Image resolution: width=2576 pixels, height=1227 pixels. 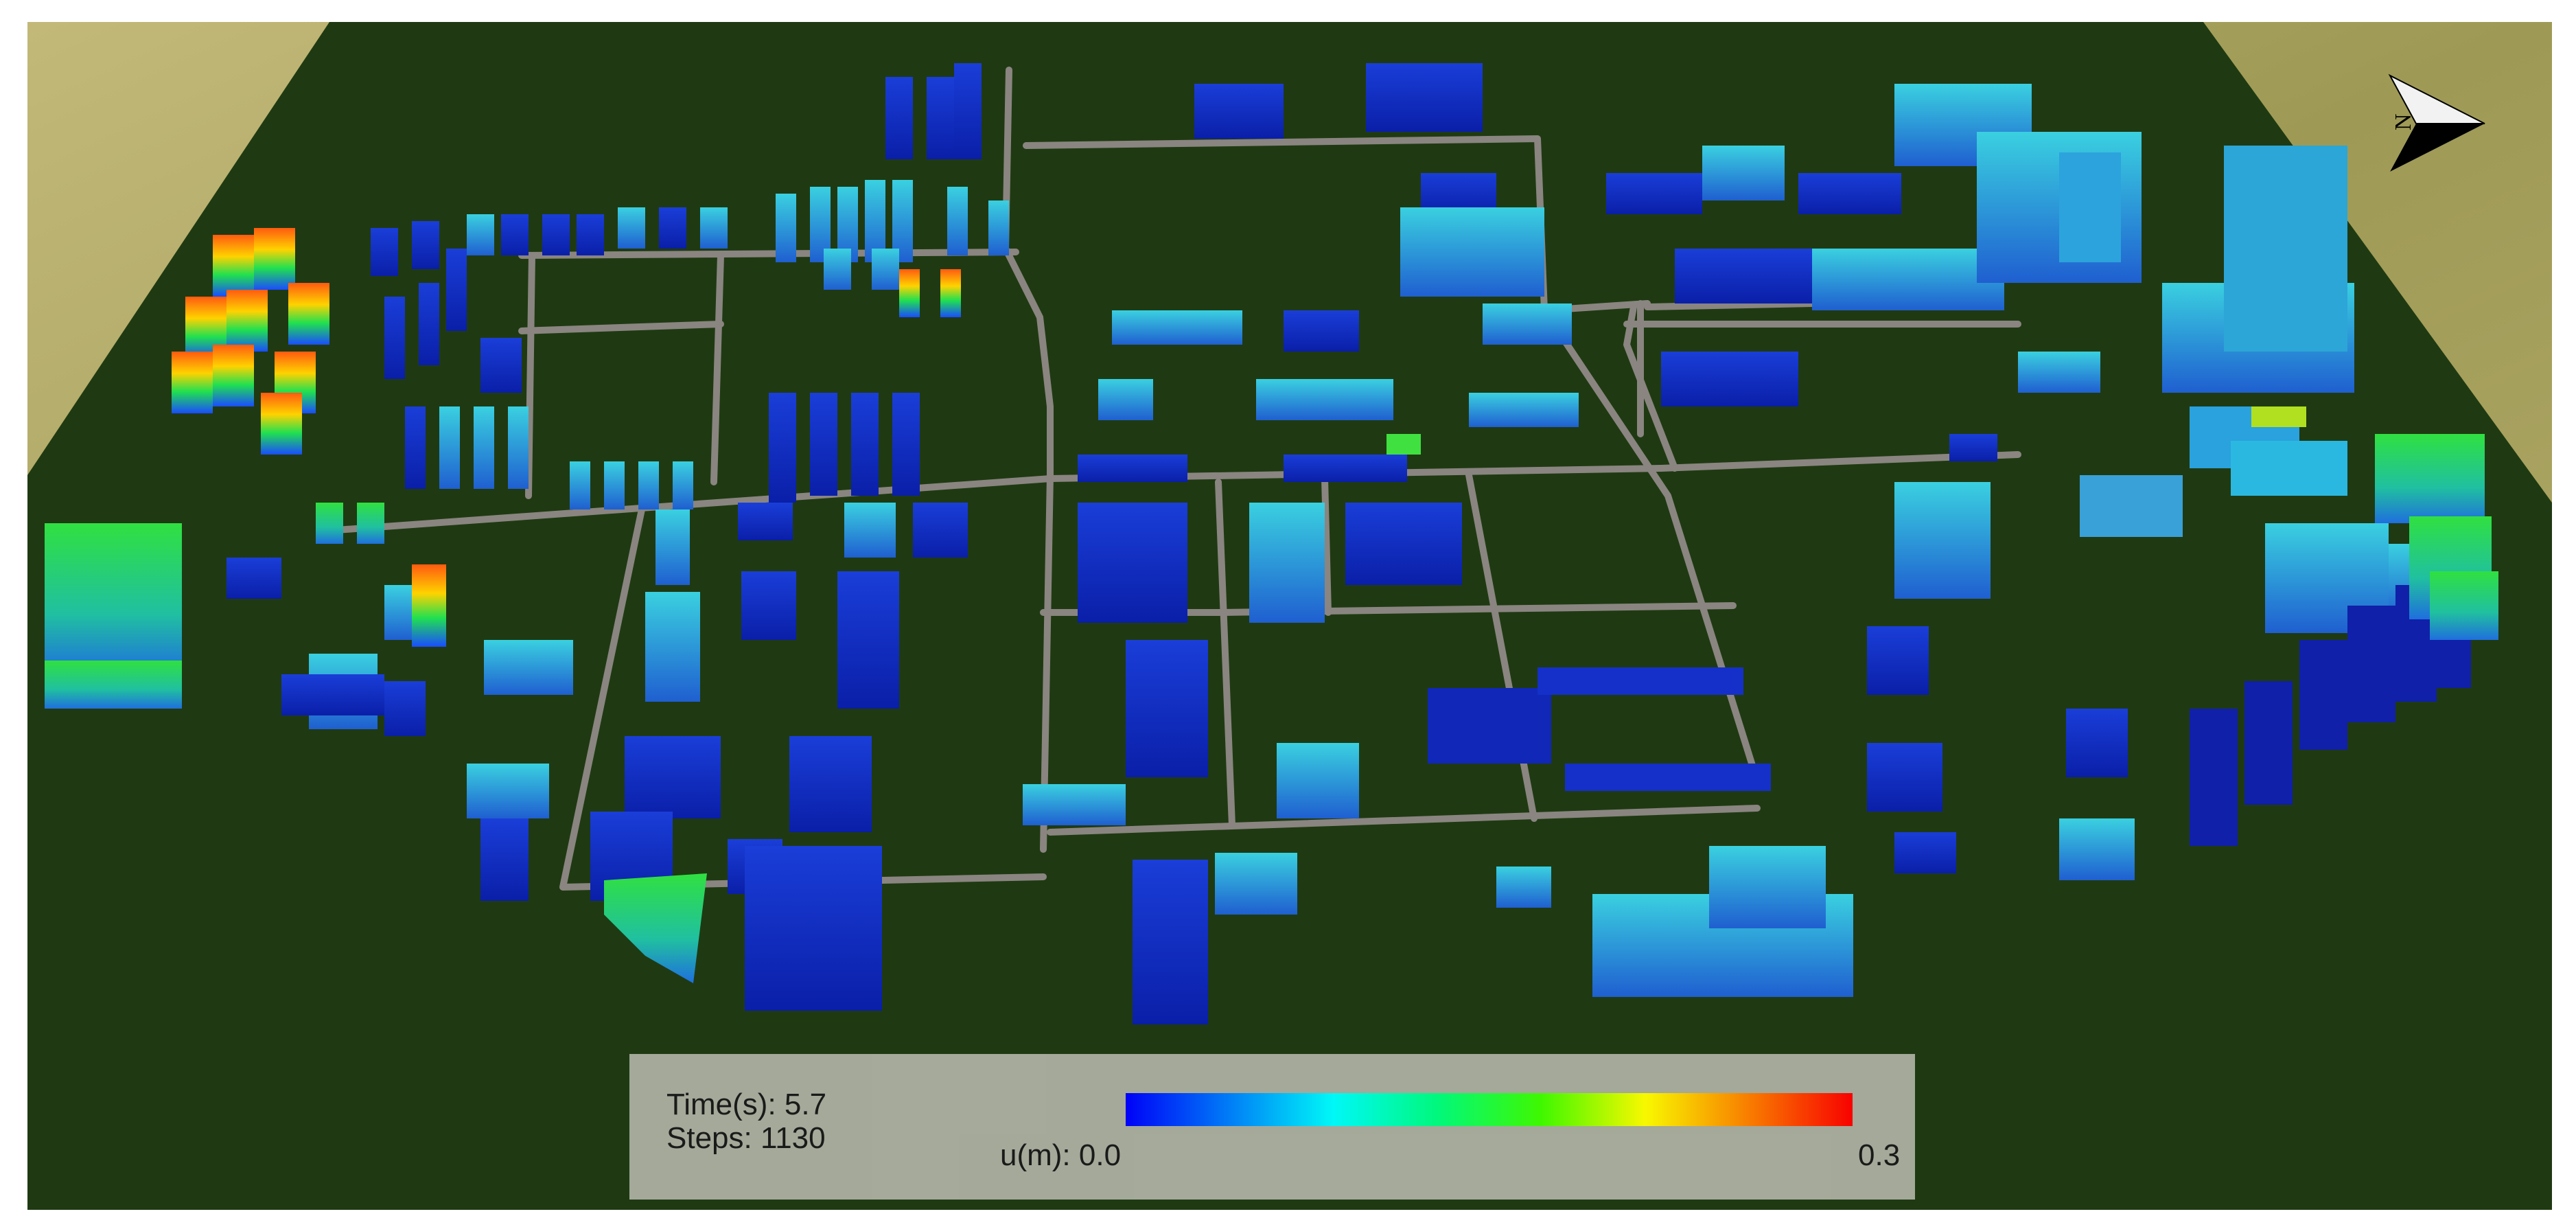 What do you see at coordinates (1272, 1127) in the screenshot?
I see `legend-panel: Time(s): 5.7 Steps: 1130 u(m): 0.0 0.3` at bounding box center [1272, 1127].